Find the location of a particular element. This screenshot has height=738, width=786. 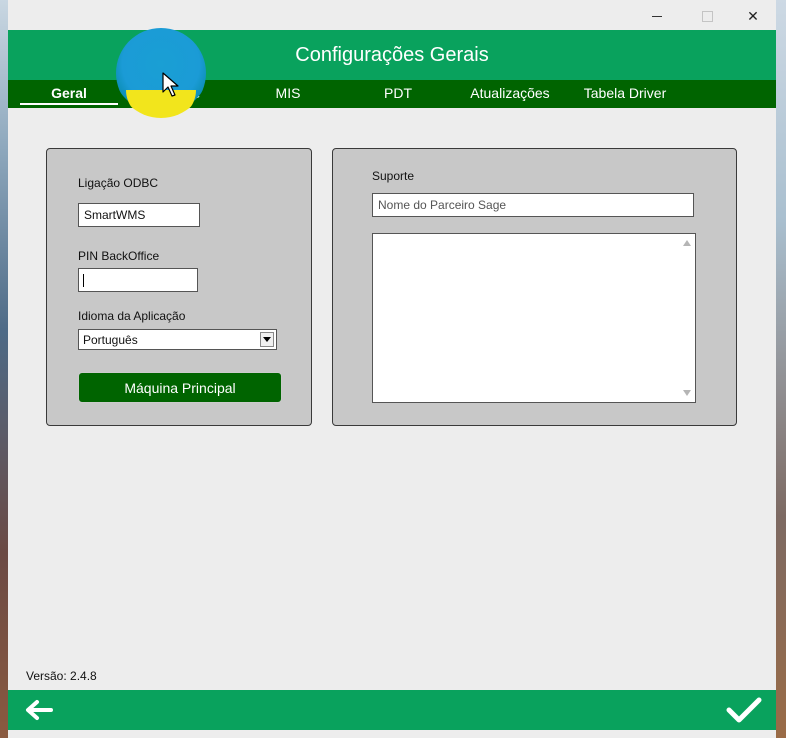

tab-pdt: PDT is located at coordinates (398, 94).